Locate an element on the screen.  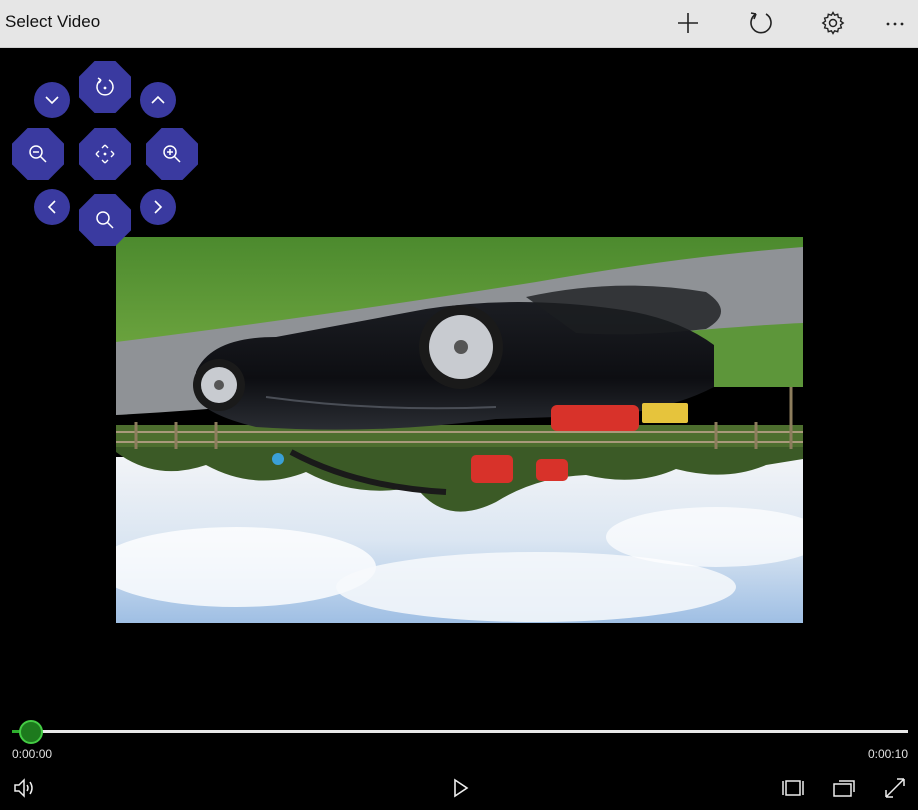
settings-button is located at coordinates (833, 23).